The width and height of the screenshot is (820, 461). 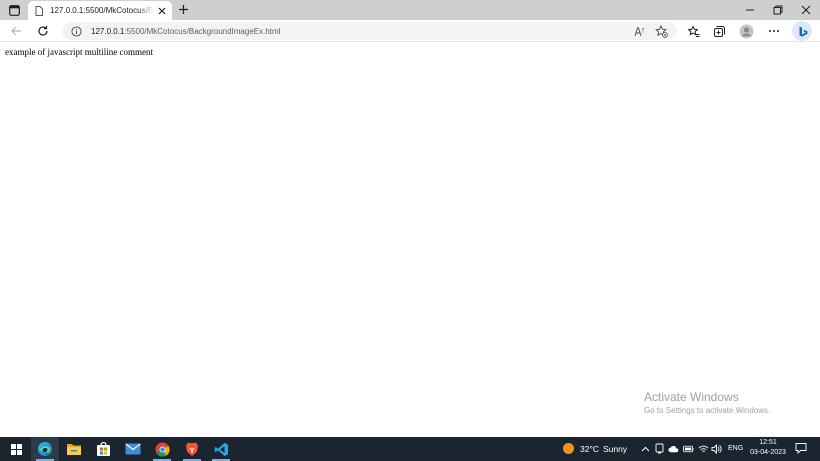 What do you see at coordinates (719, 31) in the screenshot?
I see `collections-icon` at bounding box center [719, 31].